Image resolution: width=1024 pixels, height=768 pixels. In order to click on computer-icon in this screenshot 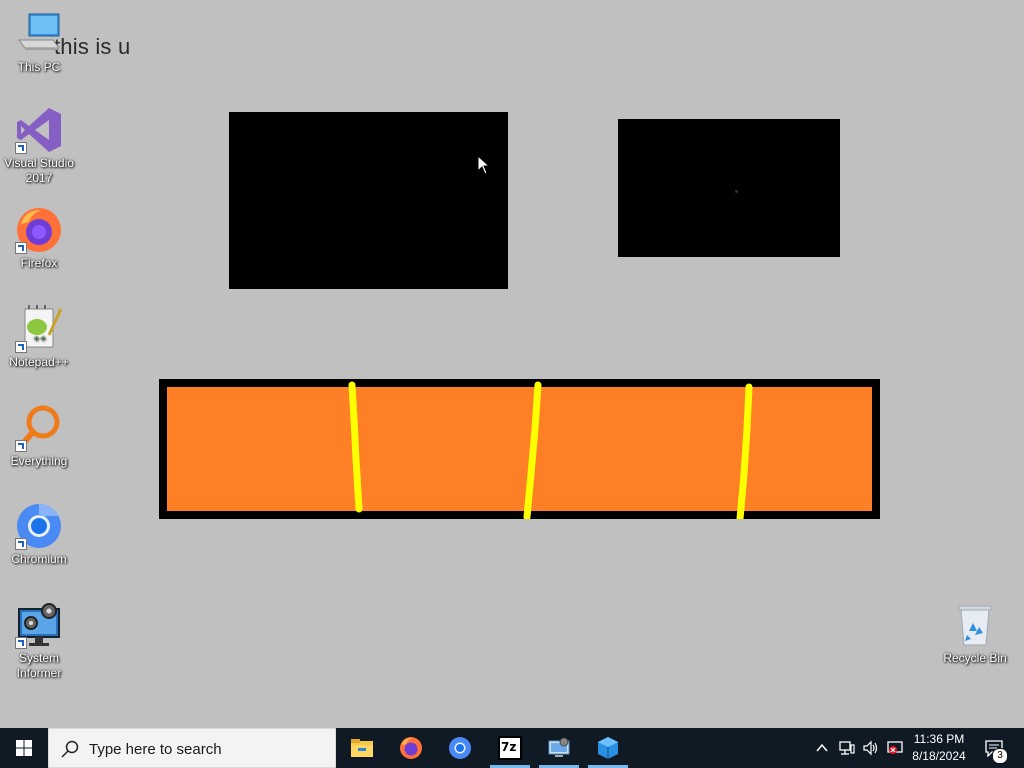, I will do `click(39, 34)`.